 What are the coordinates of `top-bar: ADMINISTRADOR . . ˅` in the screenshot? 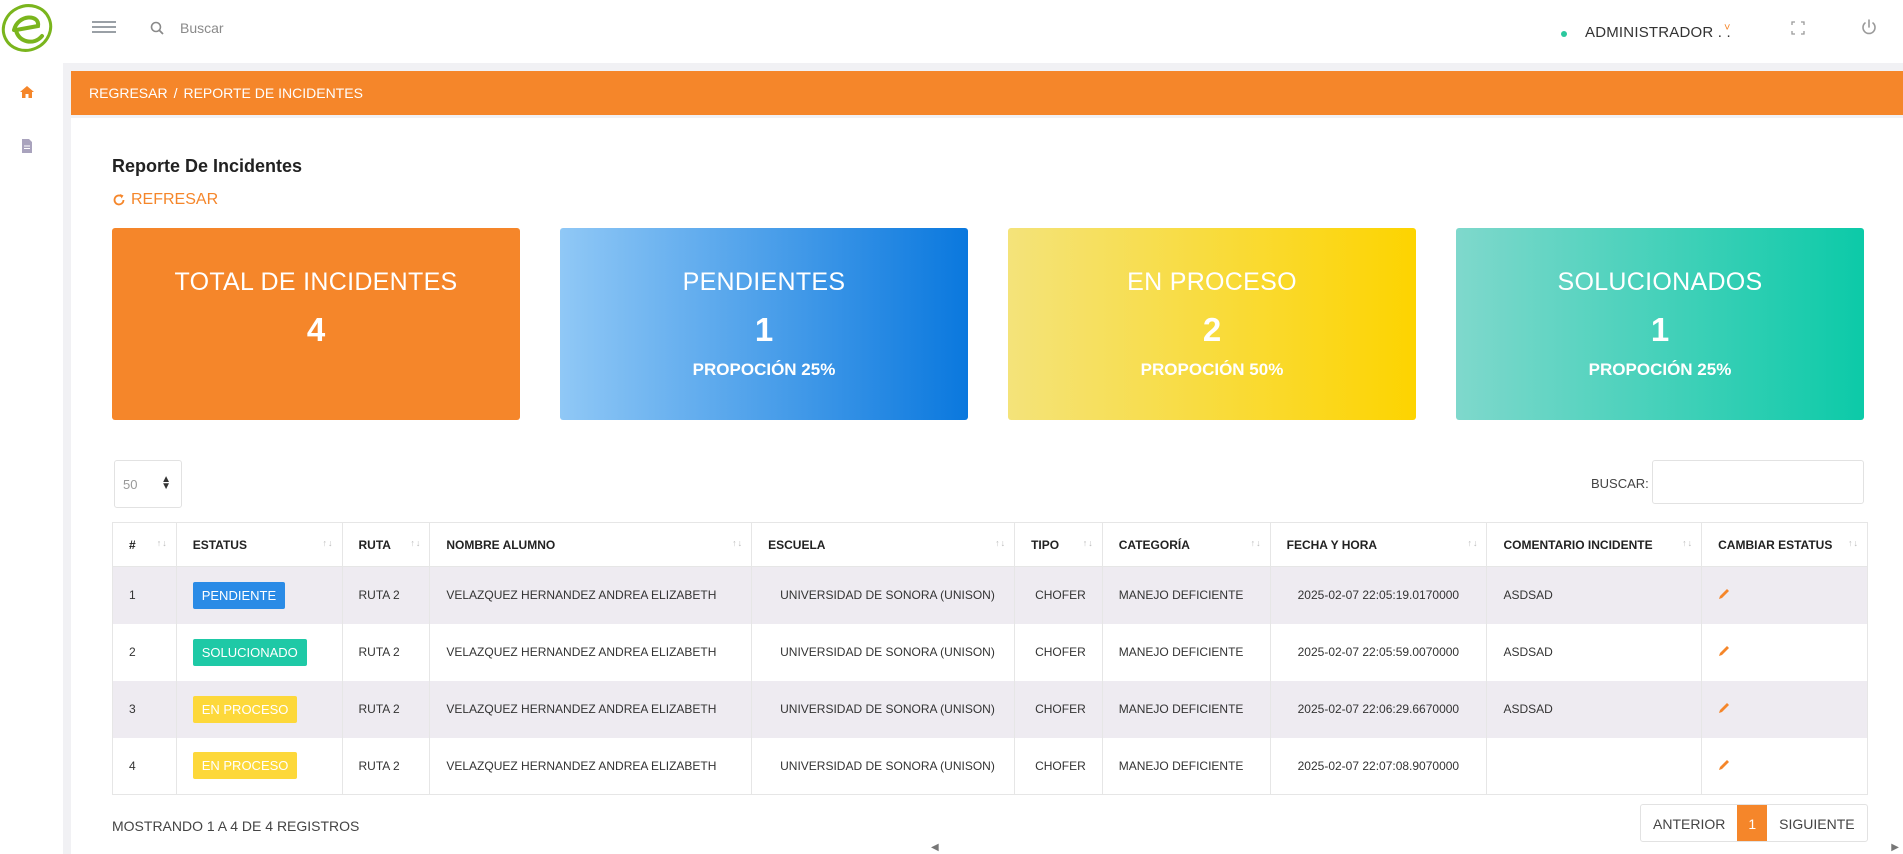 It's located at (951, 31).